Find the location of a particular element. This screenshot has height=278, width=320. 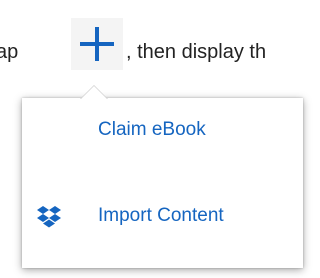

import-content-label: Import Content is located at coordinates (161, 215).